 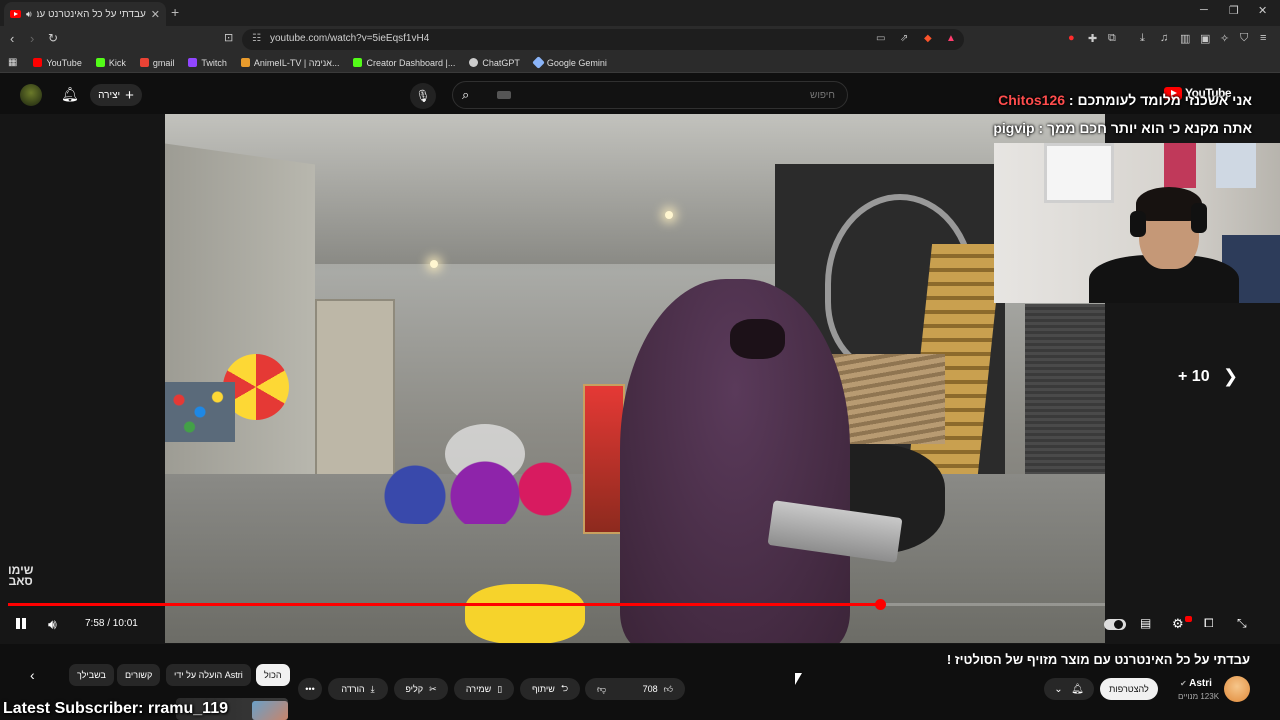 What do you see at coordinates (207, 63) in the screenshot?
I see `bookmark-twitch: Twitch` at bounding box center [207, 63].